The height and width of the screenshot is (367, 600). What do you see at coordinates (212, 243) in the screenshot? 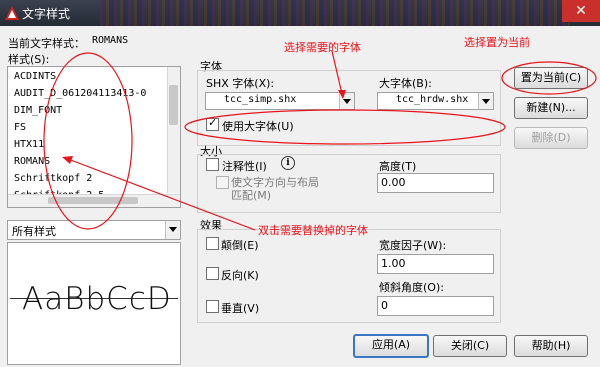
I see `upside-down-checkbox` at bounding box center [212, 243].